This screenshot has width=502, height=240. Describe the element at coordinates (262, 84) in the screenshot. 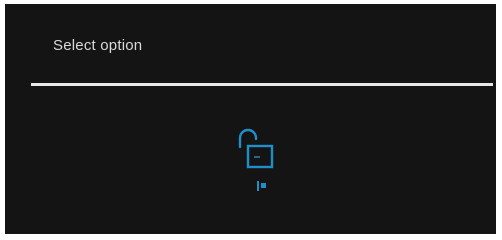

I see `title-divider` at that location.